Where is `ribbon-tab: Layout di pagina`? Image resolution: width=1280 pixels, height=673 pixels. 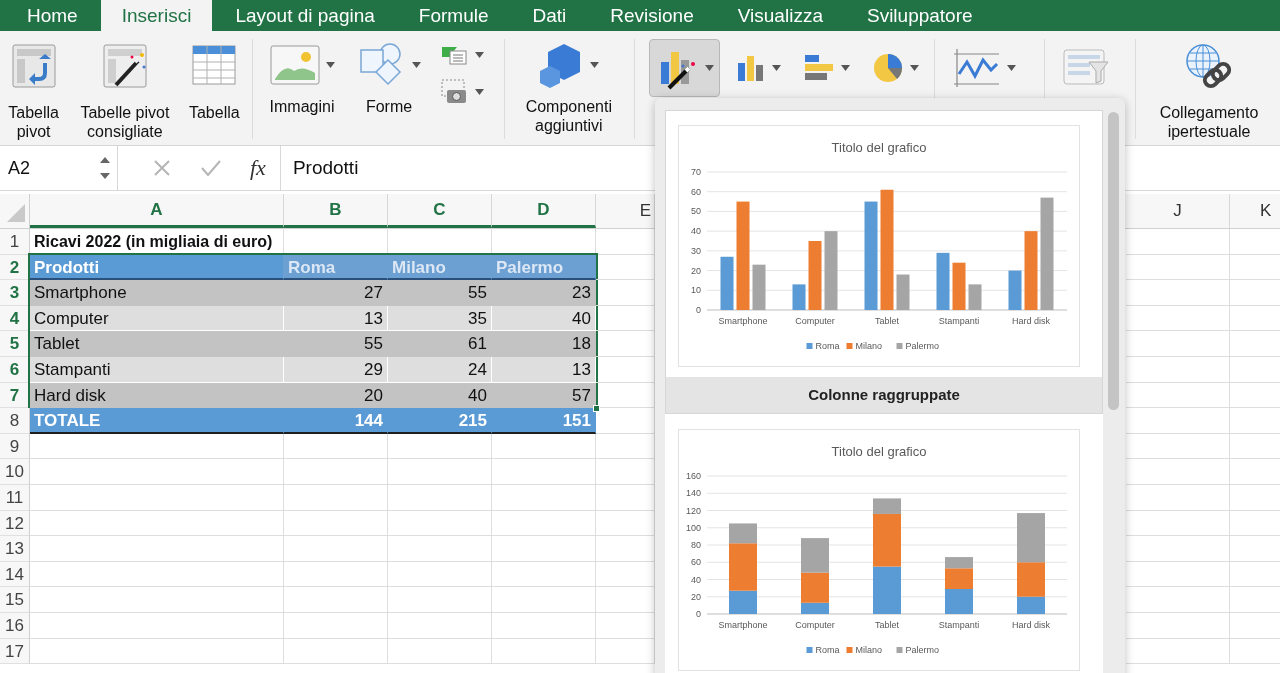
ribbon-tab: Layout di pagina is located at coordinates (305, 15).